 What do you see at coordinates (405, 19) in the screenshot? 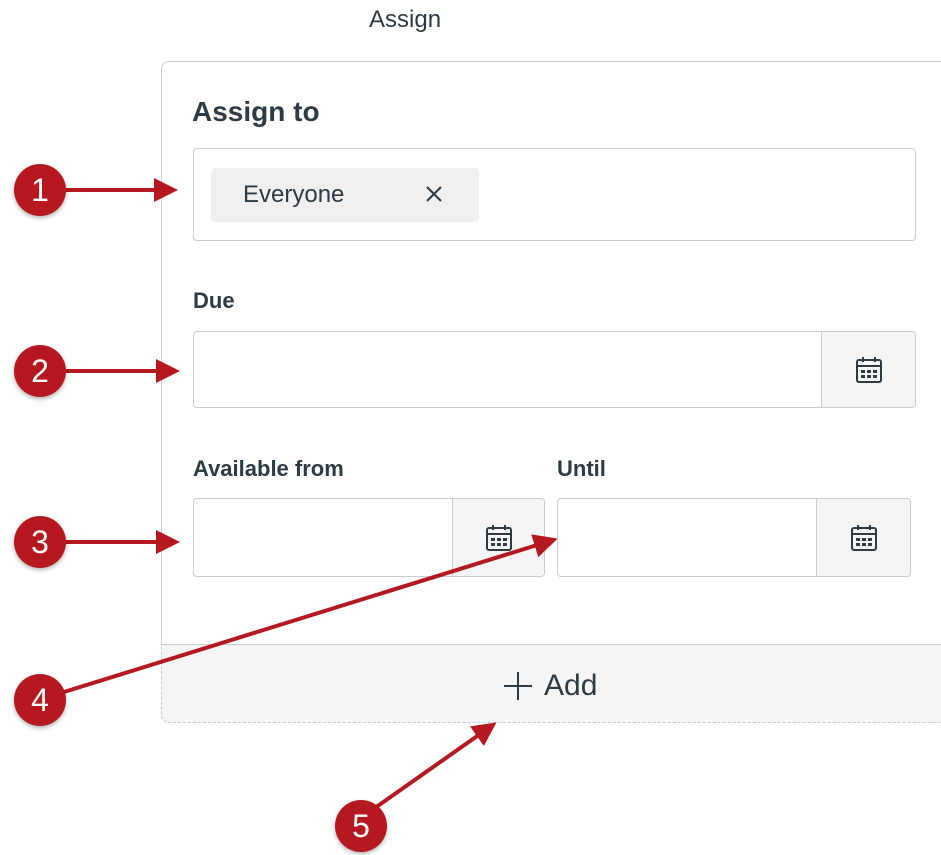
I see `section-title: Assign` at bounding box center [405, 19].